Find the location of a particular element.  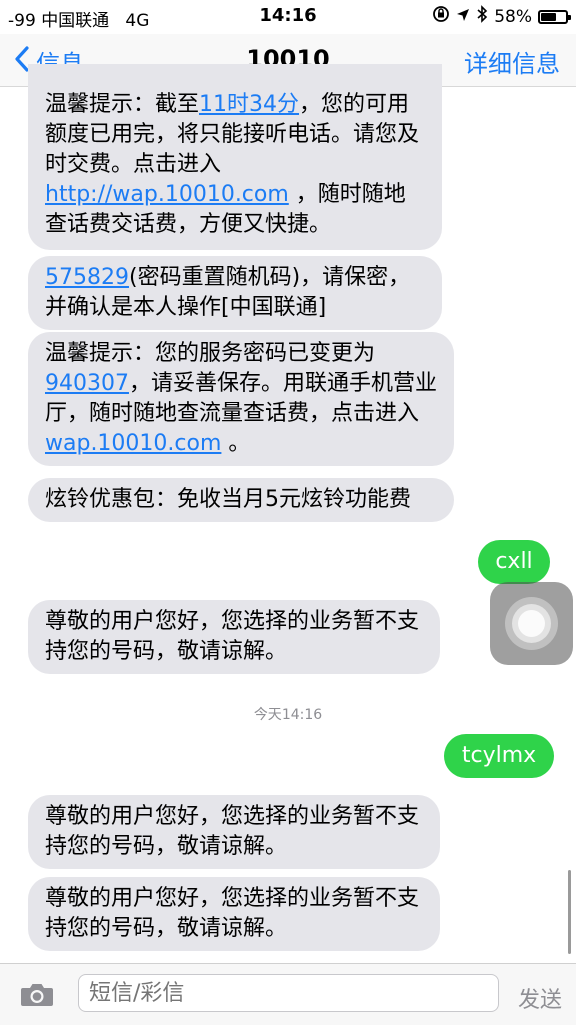

message-text: 温馨提示：您的服务密码已变更为 is located at coordinates (210, 353).